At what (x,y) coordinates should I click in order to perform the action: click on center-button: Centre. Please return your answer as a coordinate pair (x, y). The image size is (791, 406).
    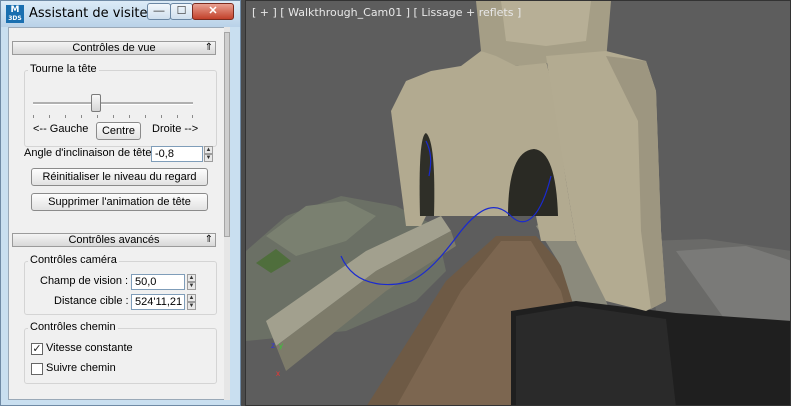
    Looking at the image, I should click on (118, 131).